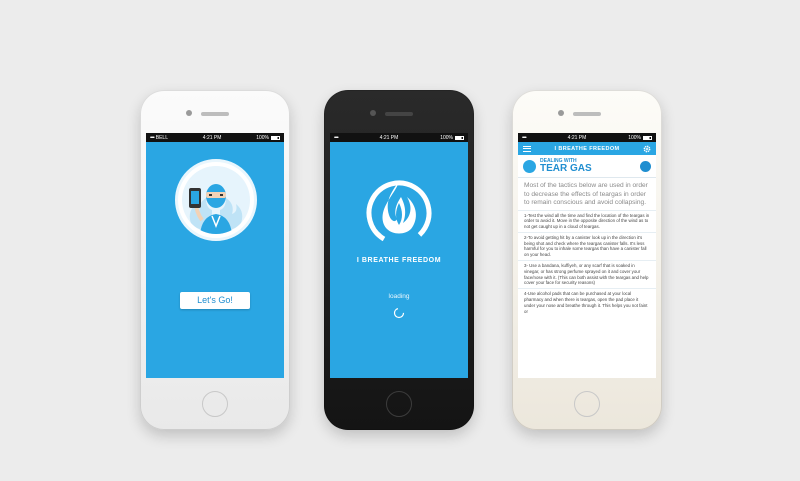 Image resolution: width=800 pixels, height=481 pixels. Describe the element at coordinates (527, 148) in the screenshot. I see `hamburger-menu-icon` at that location.